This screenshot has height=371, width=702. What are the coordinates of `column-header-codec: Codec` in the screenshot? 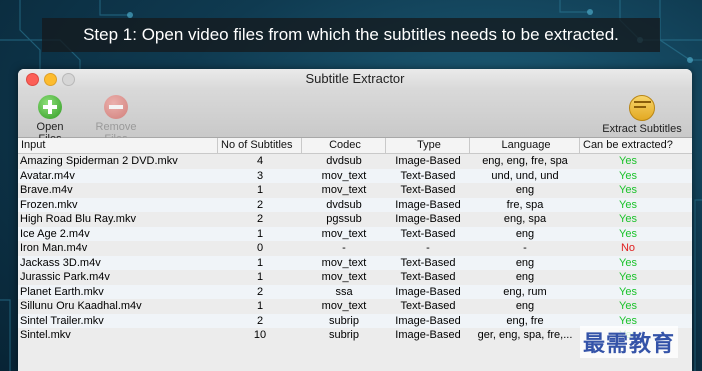 It's located at (344, 145).